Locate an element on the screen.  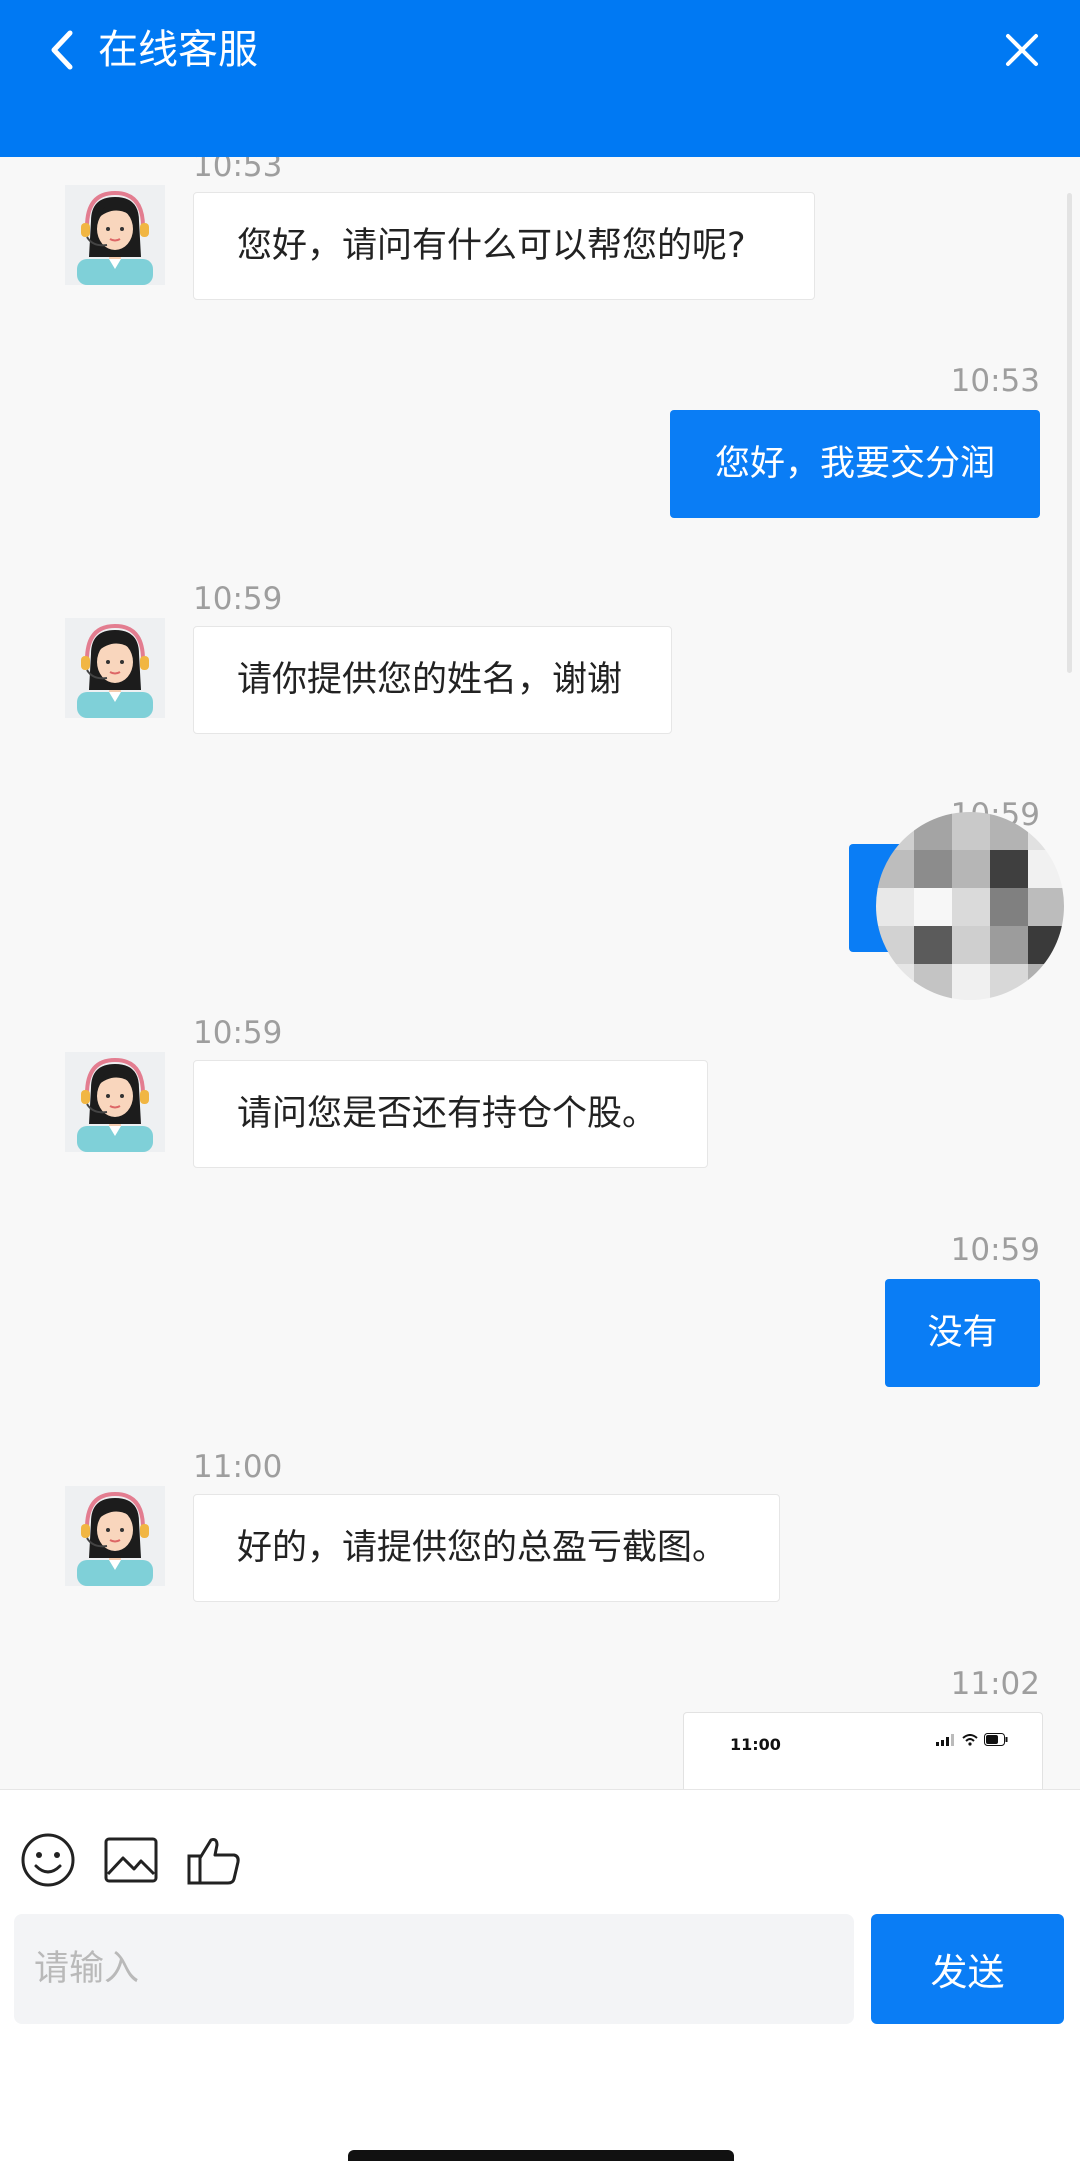
message-time: 11:02 is located at coordinates (995, 1684).